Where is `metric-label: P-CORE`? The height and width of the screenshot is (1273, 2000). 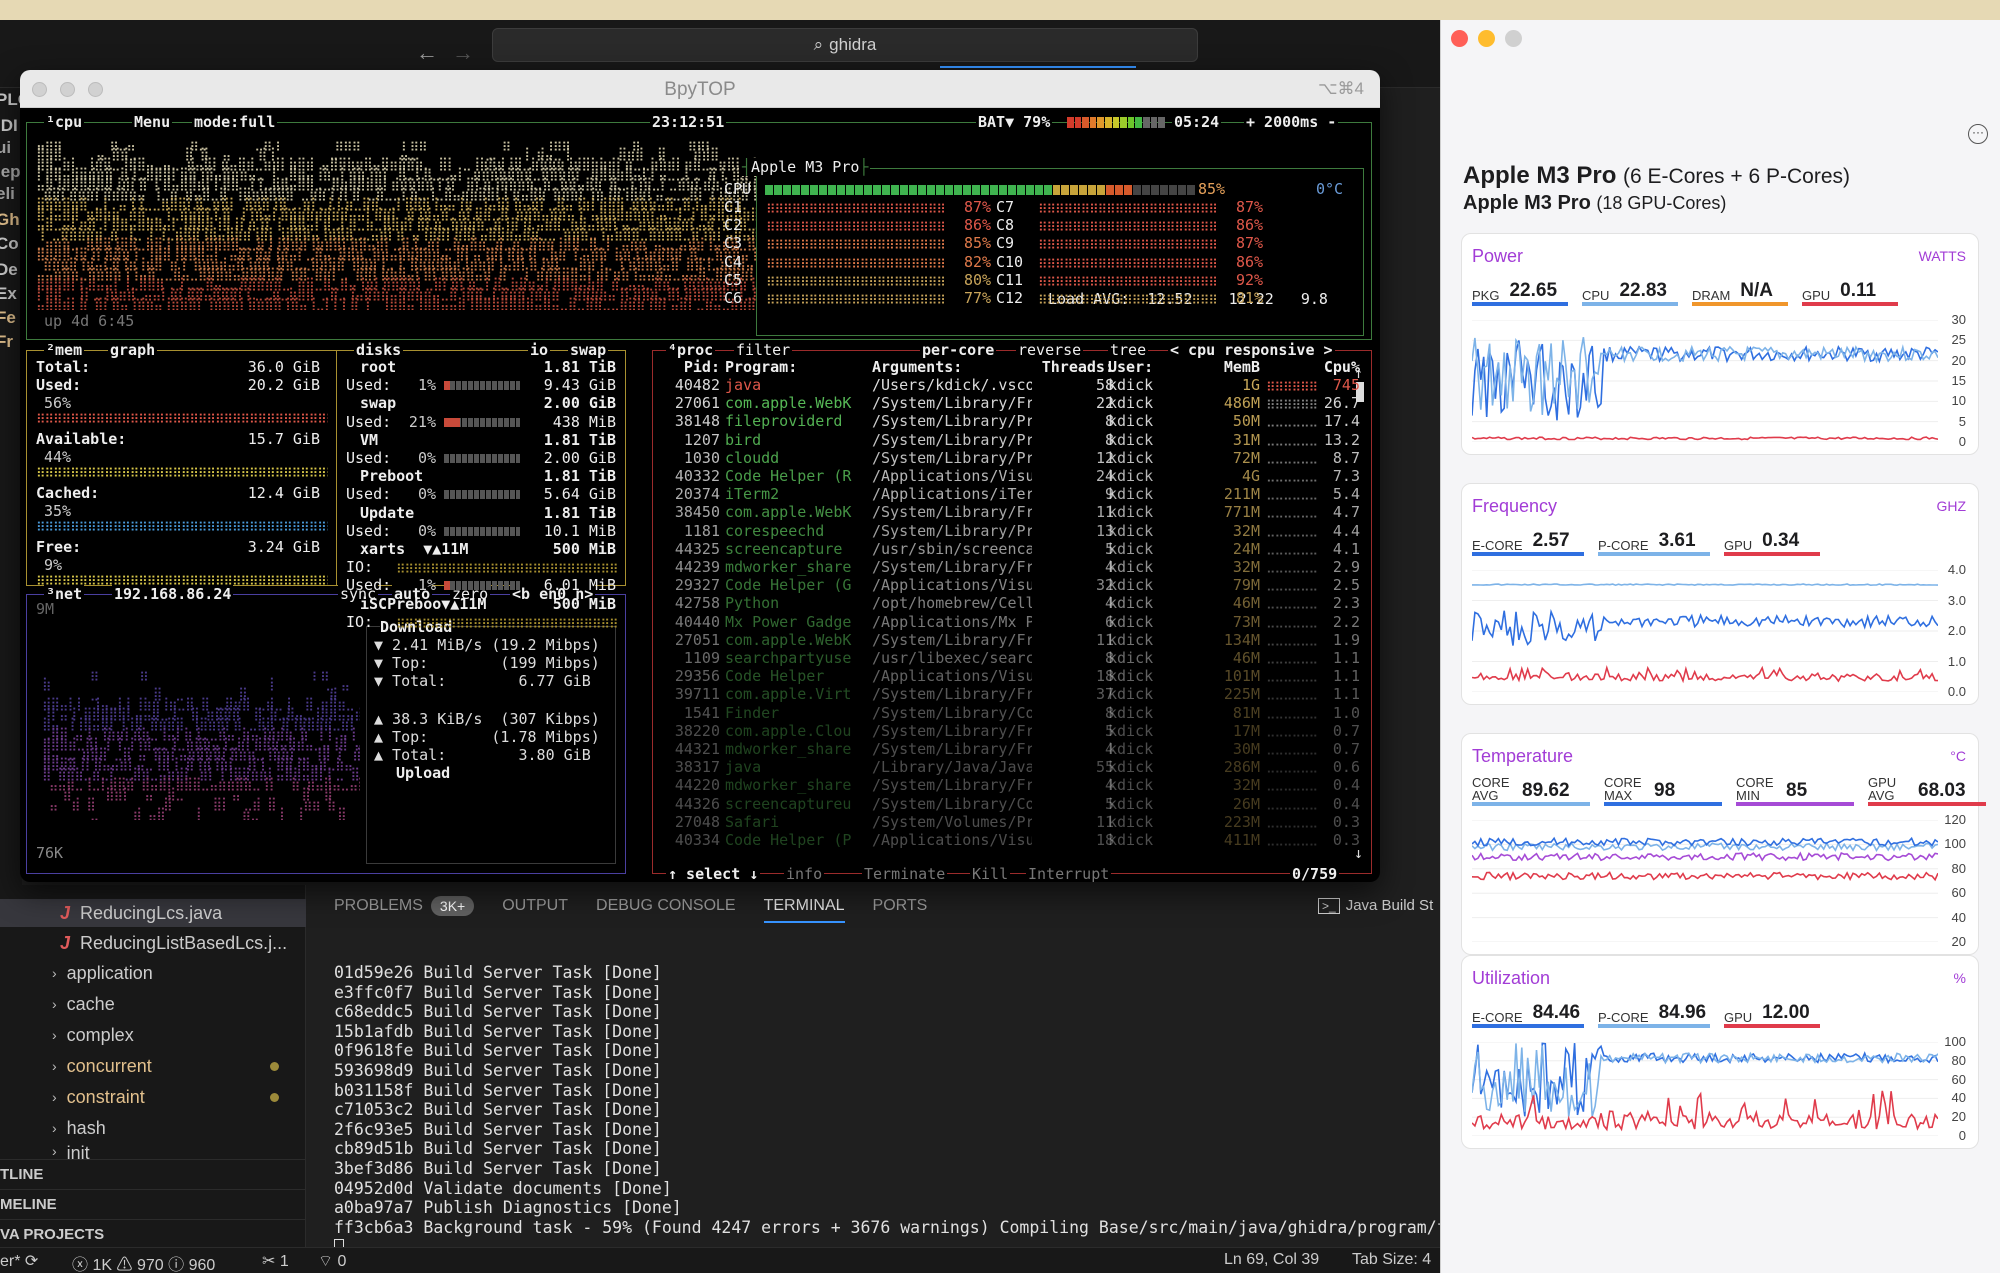 metric-label: P-CORE is located at coordinates (1623, 1017).